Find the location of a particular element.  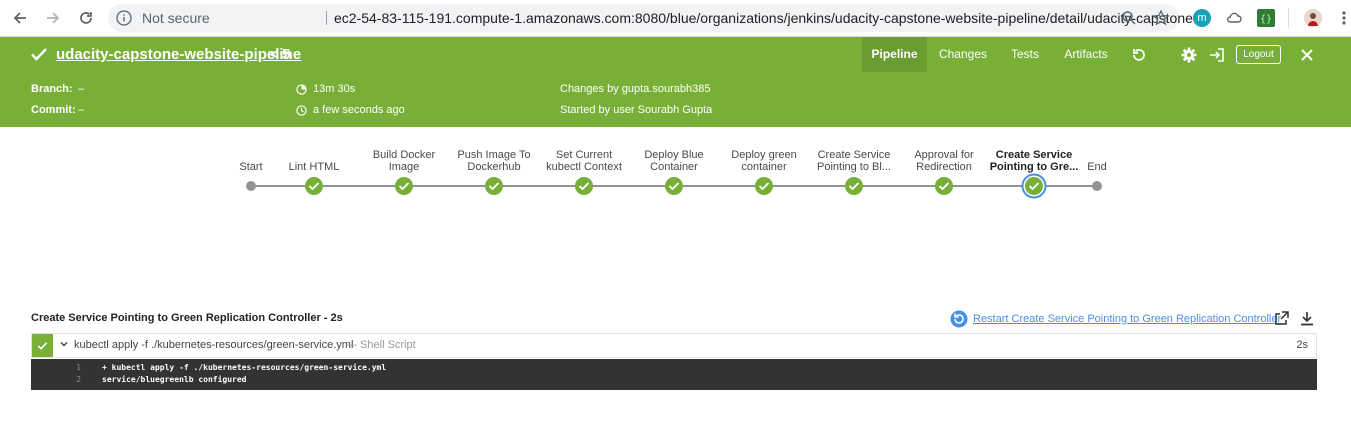

stage-label-10: End is located at coordinates (1097, 161).